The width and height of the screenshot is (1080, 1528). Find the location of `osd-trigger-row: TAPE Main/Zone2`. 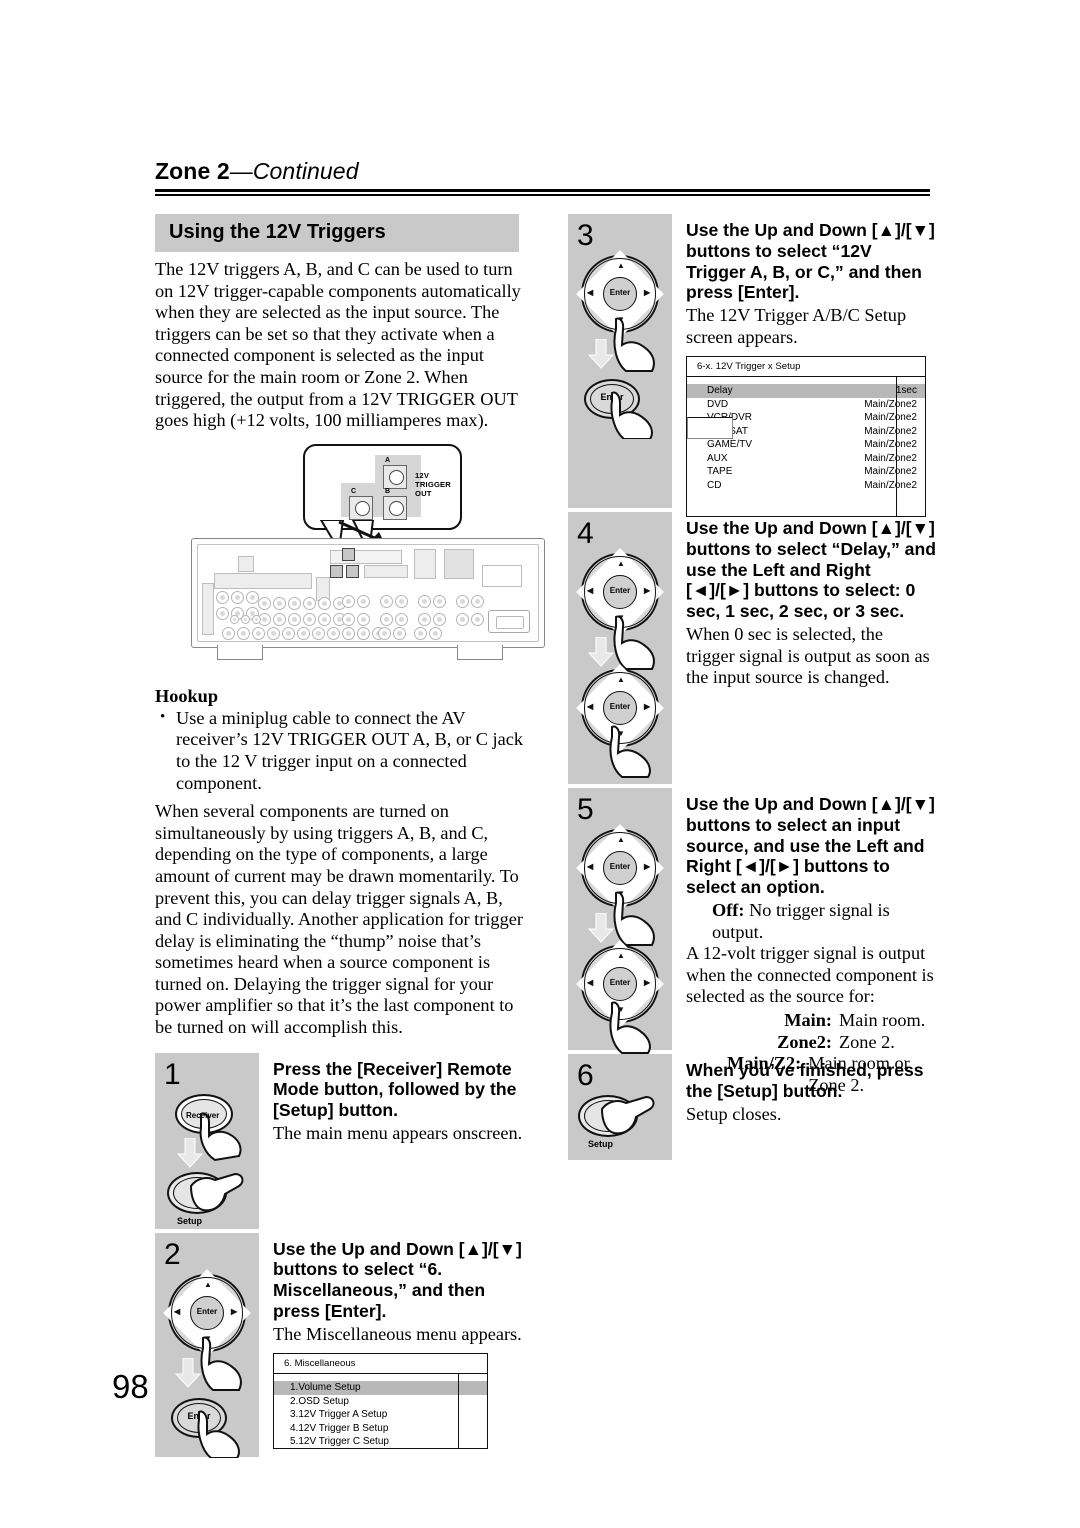

osd-trigger-row: TAPE Main/Zone2 is located at coordinates (806, 472).